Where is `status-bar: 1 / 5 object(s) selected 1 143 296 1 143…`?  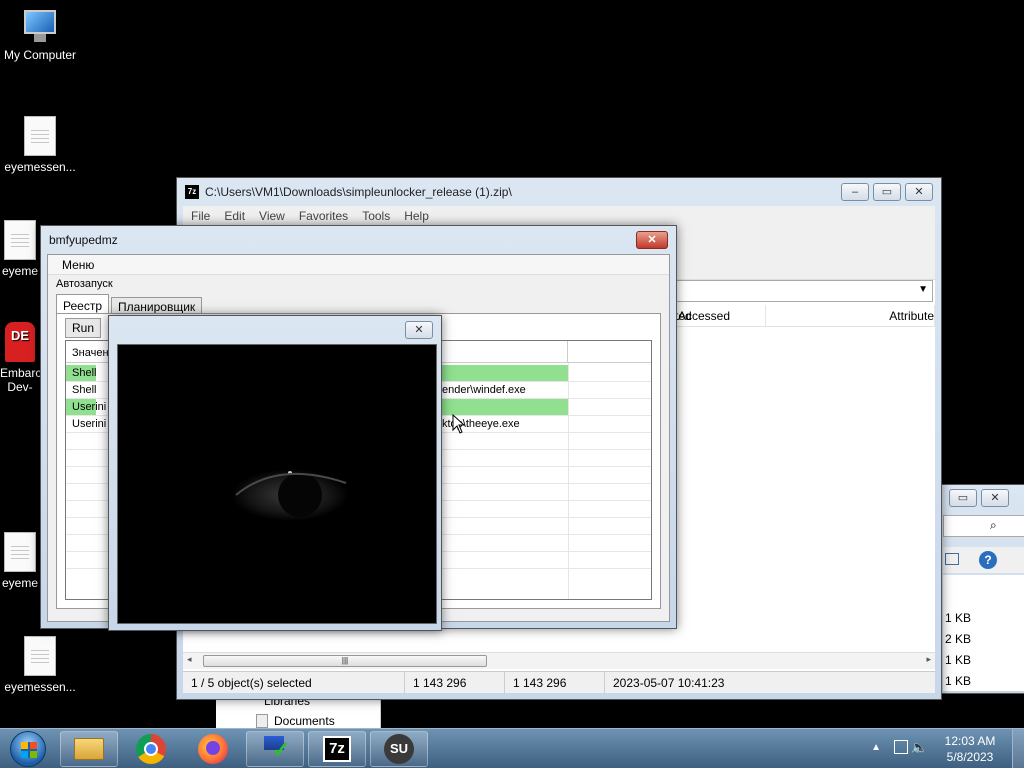
status-bar: 1 / 5 object(s) selected 1 143 296 1 143… is located at coordinates (559, 682).